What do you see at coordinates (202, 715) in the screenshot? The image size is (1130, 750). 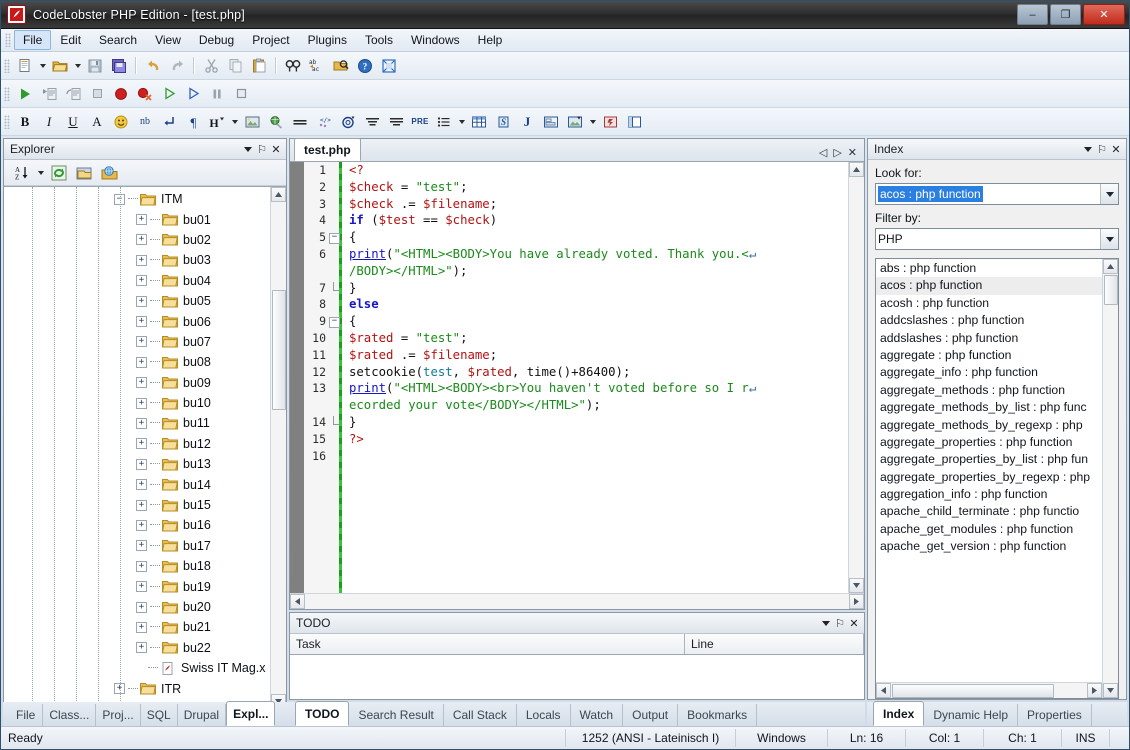 I see `tab-drupal: Drupal` at bounding box center [202, 715].